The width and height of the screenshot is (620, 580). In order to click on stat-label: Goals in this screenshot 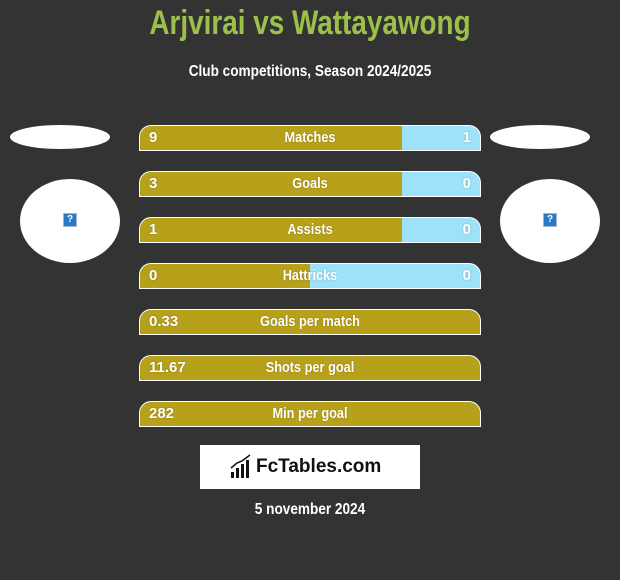, I will do `click(310, 183)`.